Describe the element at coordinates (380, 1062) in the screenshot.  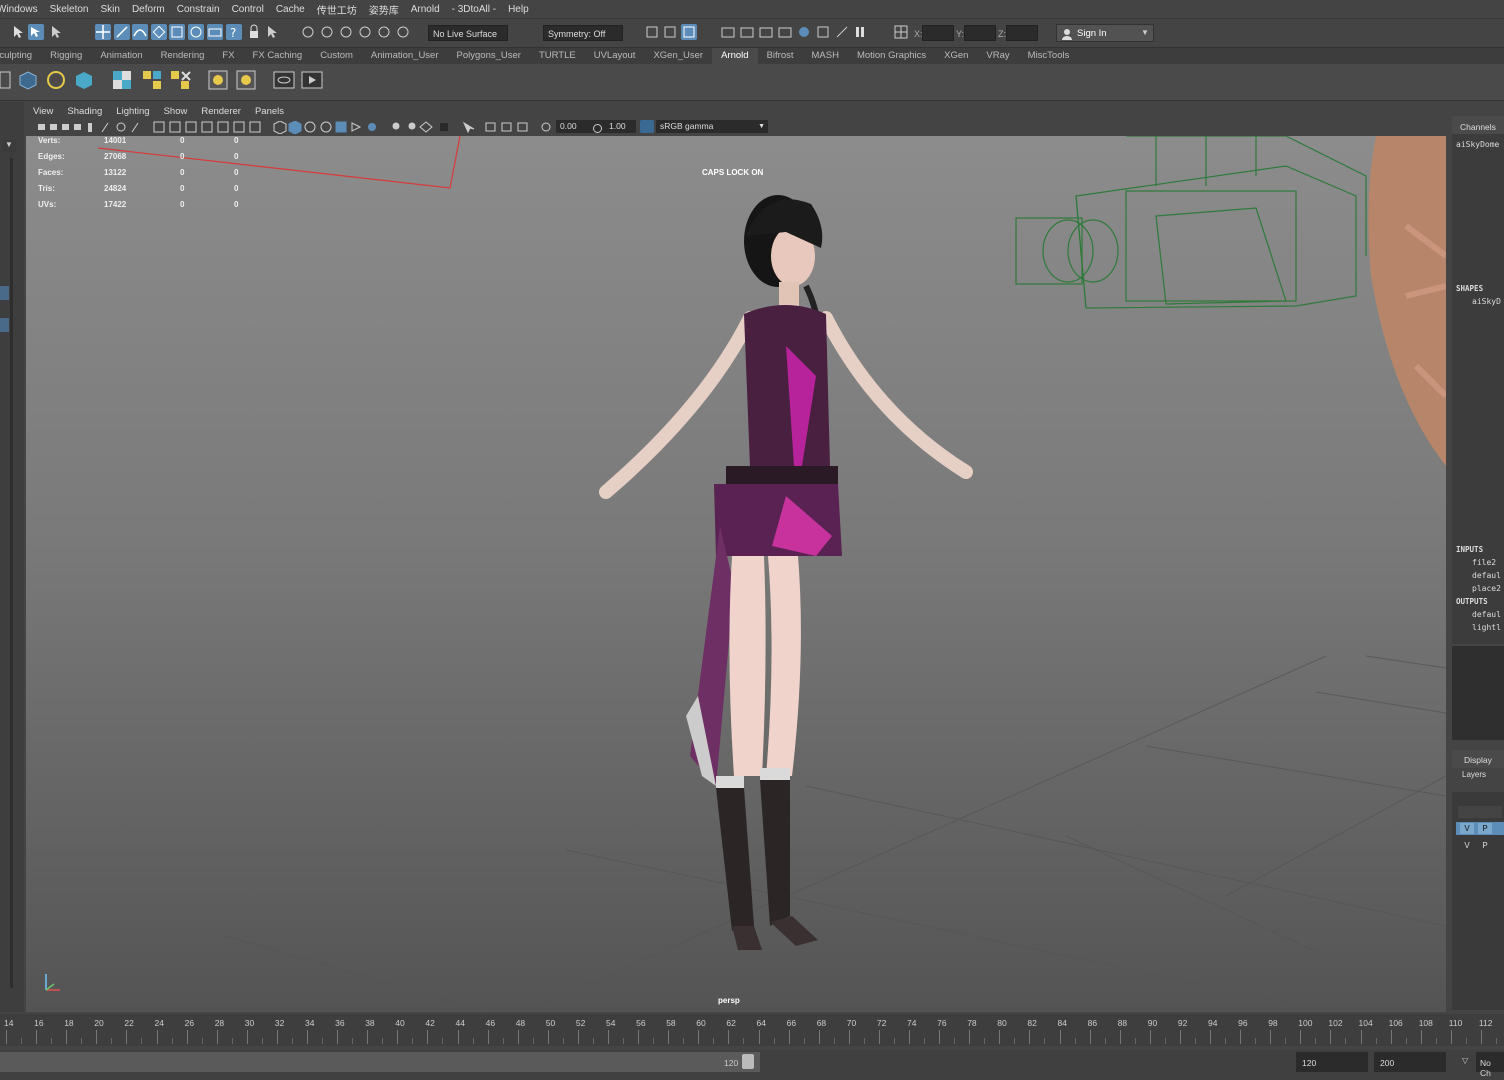
I see `range-slider` at that location.